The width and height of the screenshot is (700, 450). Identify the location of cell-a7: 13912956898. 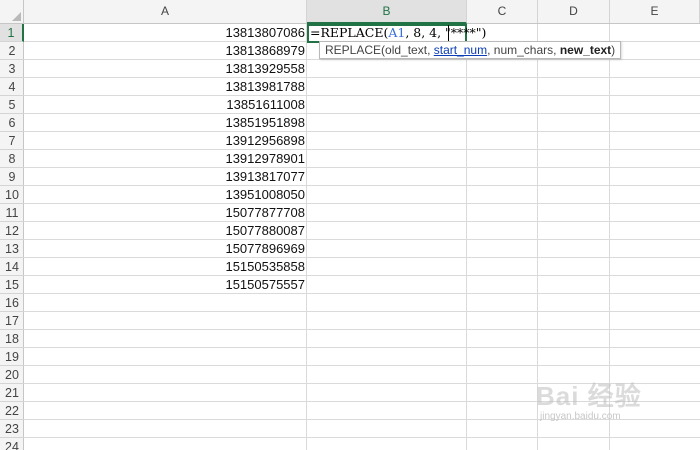
(165, 141).